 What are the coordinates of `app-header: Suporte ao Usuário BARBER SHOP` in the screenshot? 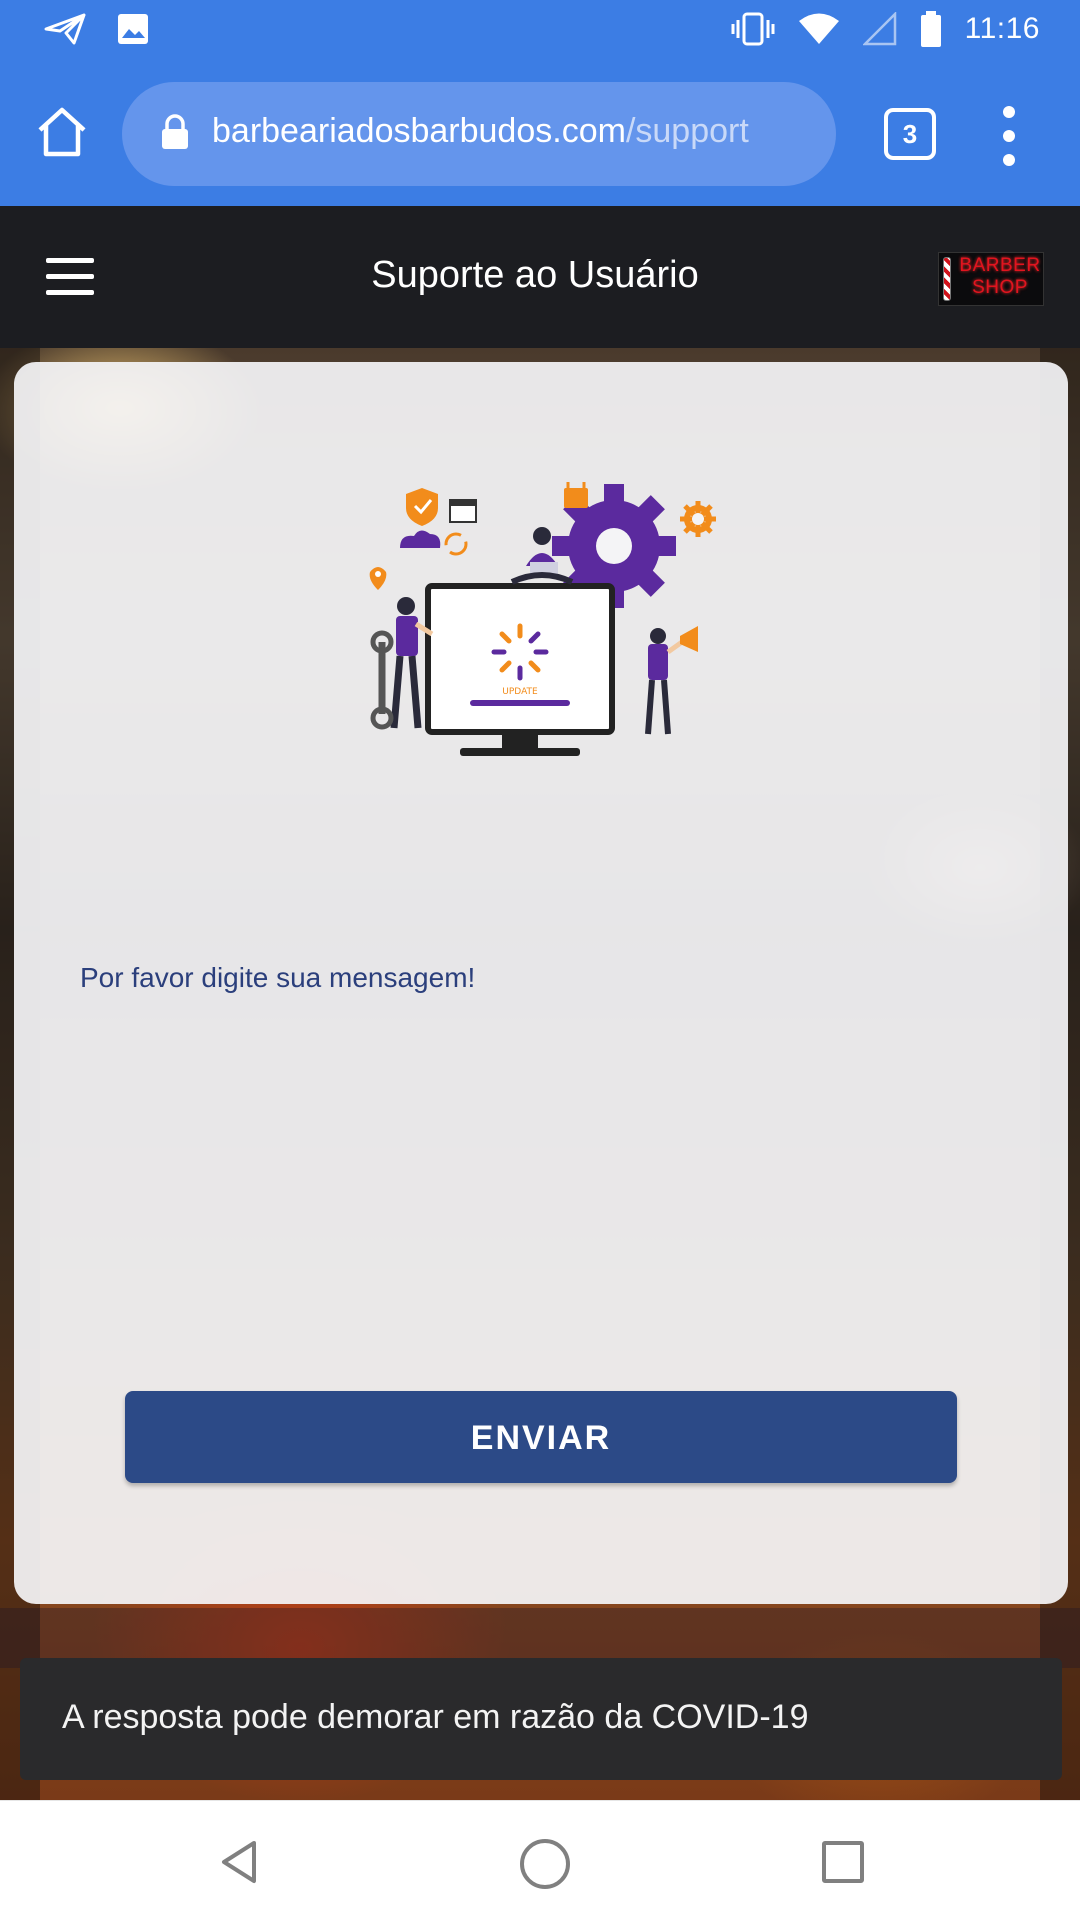 It's located at (540, 277).